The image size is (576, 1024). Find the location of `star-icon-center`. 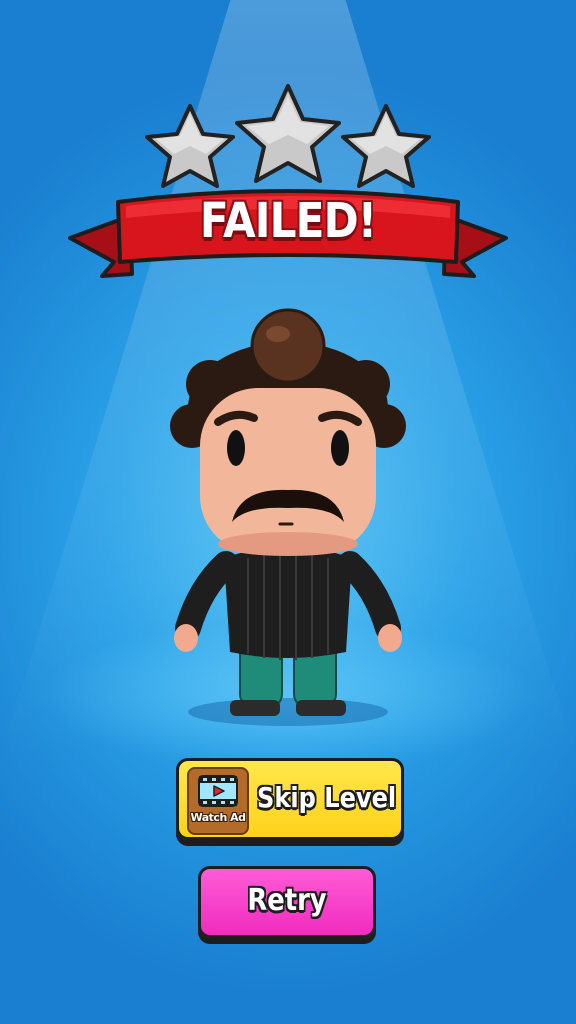

star-icon-center is located at coordinates (288, 133).